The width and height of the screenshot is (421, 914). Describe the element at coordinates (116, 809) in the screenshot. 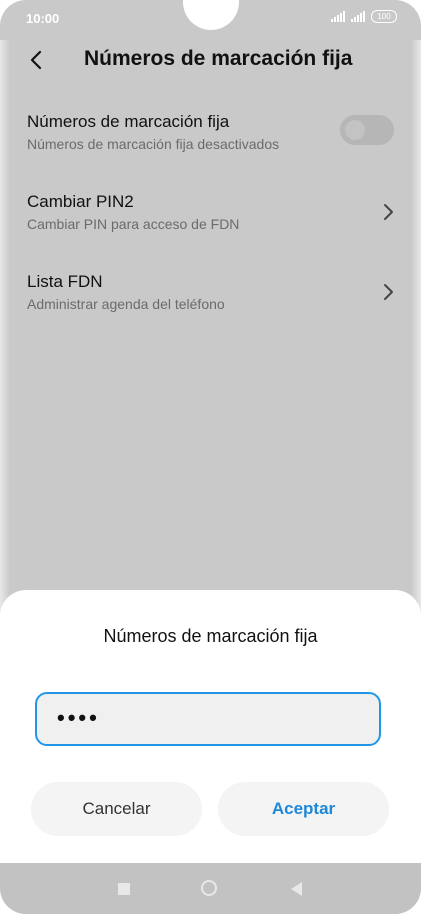

I see `cancel-button: Cancelar` at that location.